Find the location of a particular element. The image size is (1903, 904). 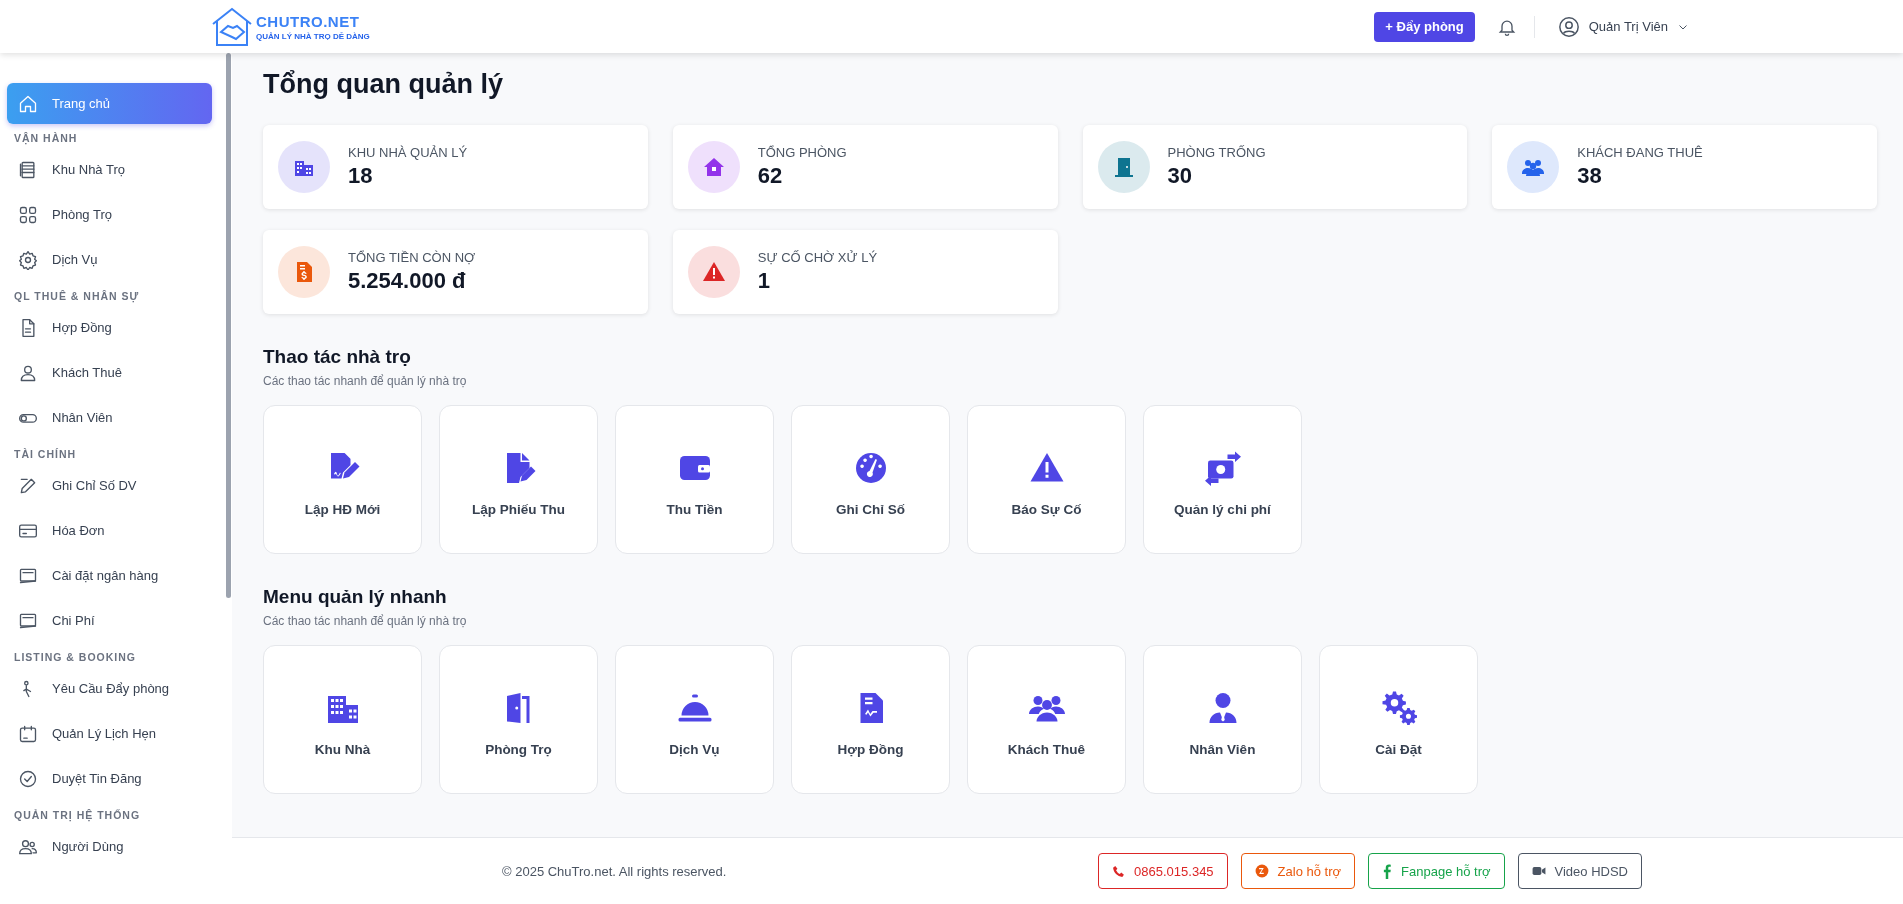

support-button: Video HDSD is located at coordinates (1579, 871).